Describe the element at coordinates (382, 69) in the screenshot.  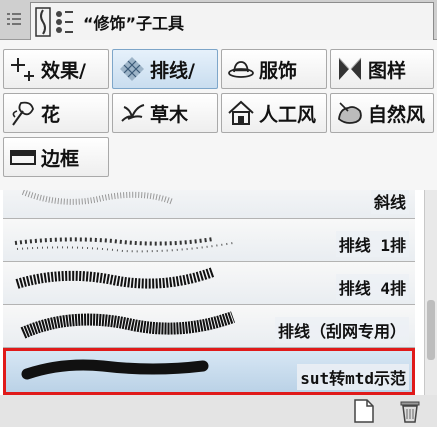
I see `category-pattern: 图样` at that location.